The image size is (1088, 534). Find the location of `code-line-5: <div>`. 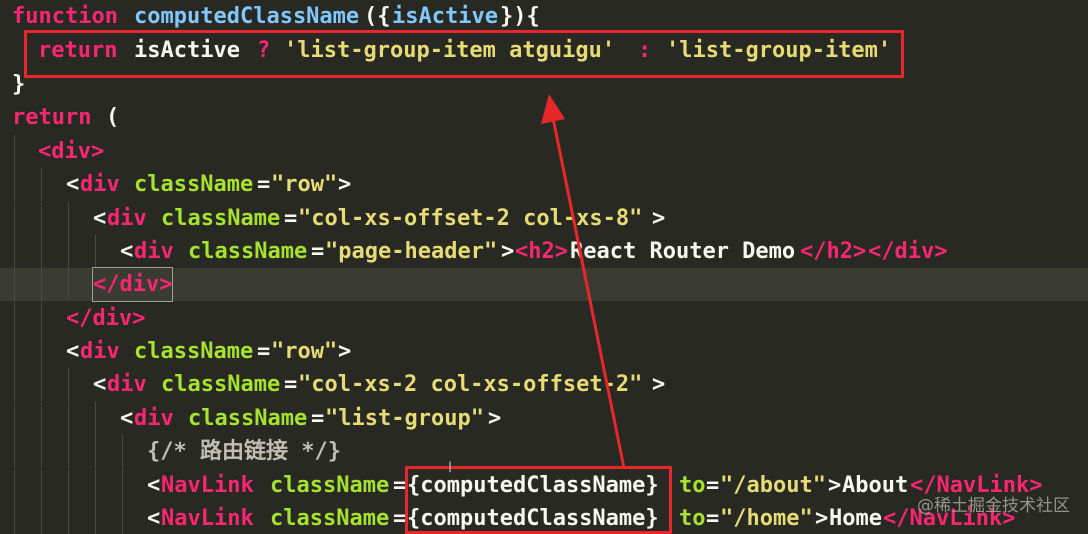

code-line-5: <div> is located at coordinates (544, 151).